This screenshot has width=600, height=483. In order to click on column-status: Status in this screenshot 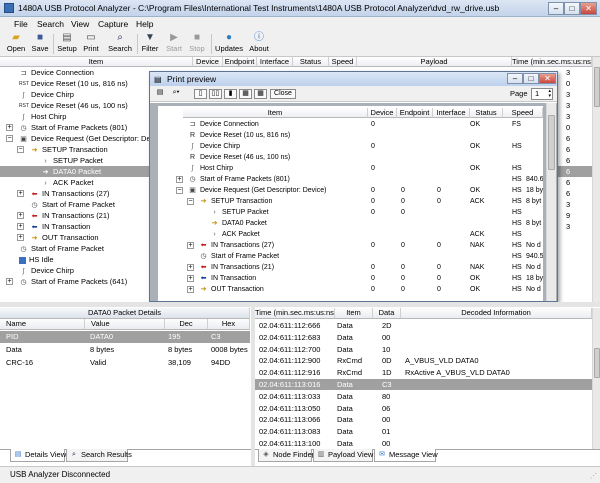, I will do `click(311, 62)`.